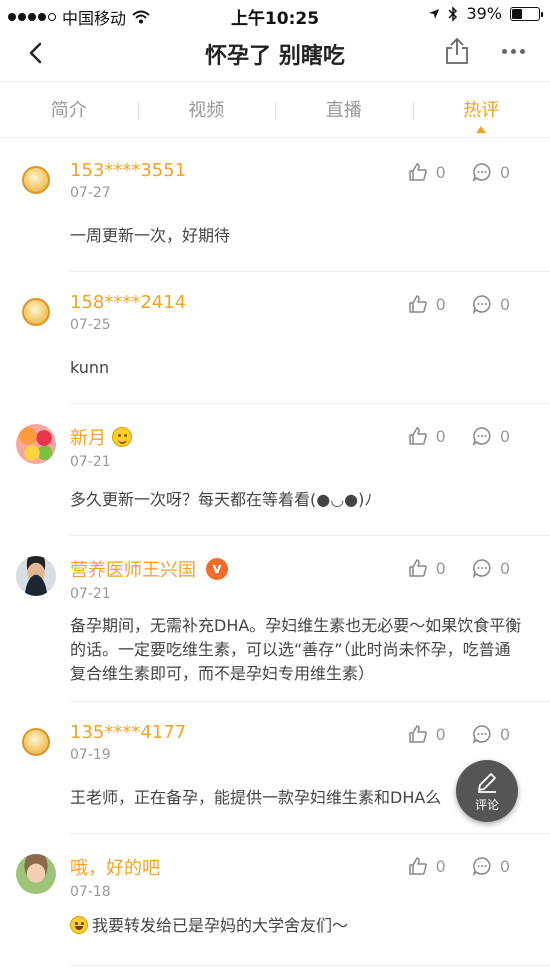 This screenshot has height=977, width=550. Describe the element at coordinates (275, 470) in the screenshot. I see `comment-item: 新月 07-21 0 0 多久更新一次呀？每天都在等着看(●◡●)ﾉ` at that location.